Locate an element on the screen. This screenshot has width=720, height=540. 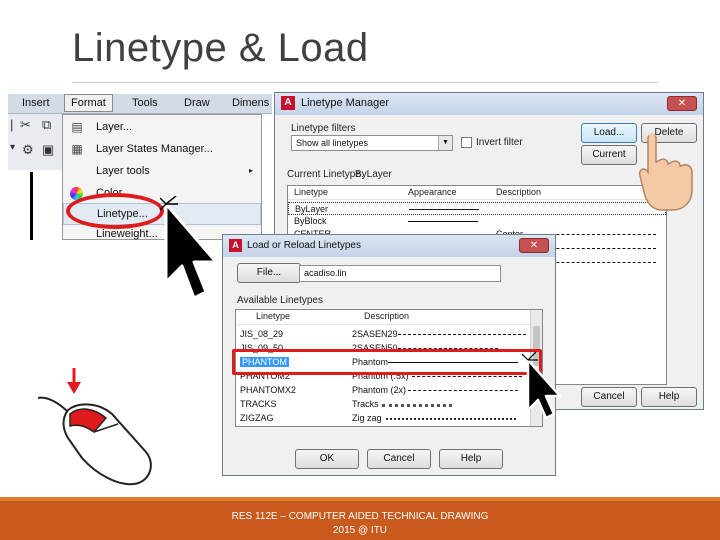
linetype-name: PHANTOMX2 is located at coordinates (268, 390).